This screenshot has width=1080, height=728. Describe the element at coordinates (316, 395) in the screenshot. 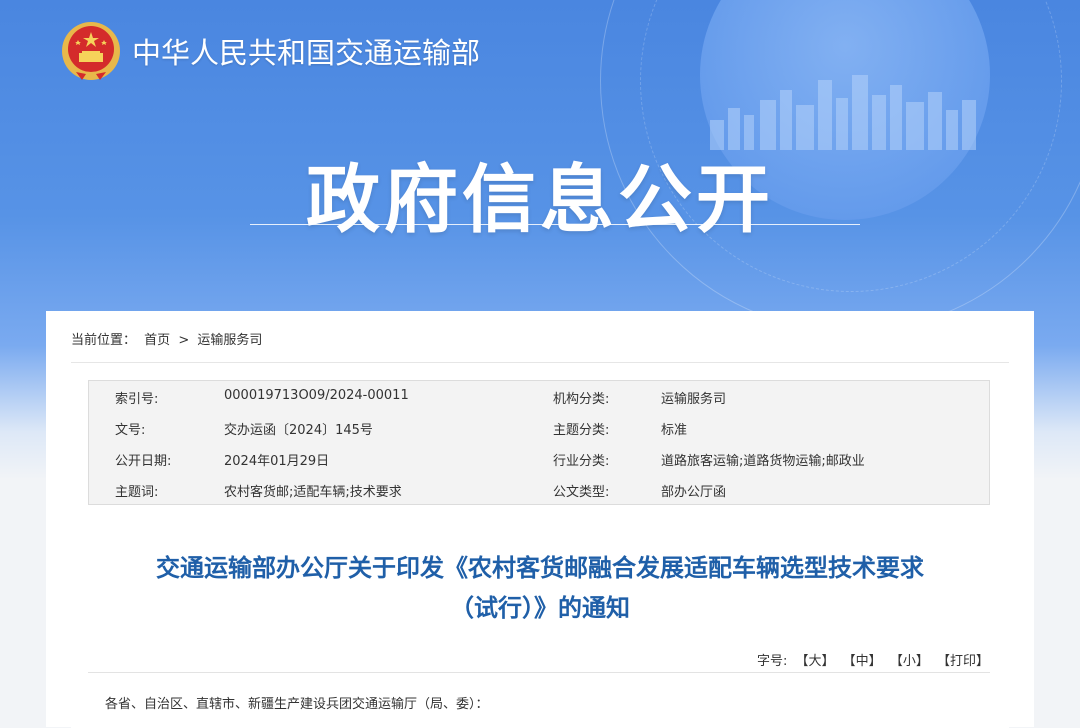

I see `meta-value: 000019713O09/2024-00011` at that location.